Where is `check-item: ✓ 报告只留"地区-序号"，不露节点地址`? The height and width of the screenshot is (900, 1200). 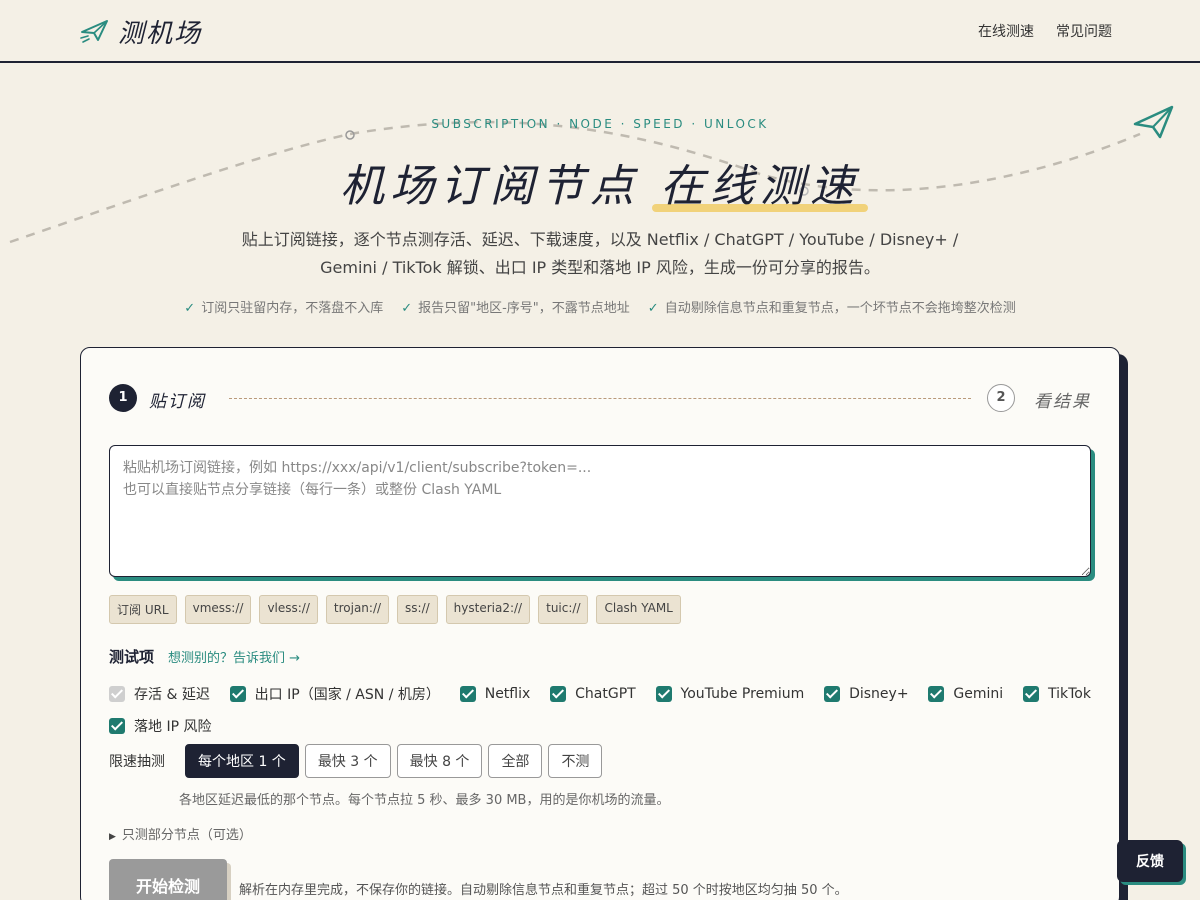
check-item: ✓ 报告只留"地区-序号"，不露节点地址 is located at coordinates (515, 308).